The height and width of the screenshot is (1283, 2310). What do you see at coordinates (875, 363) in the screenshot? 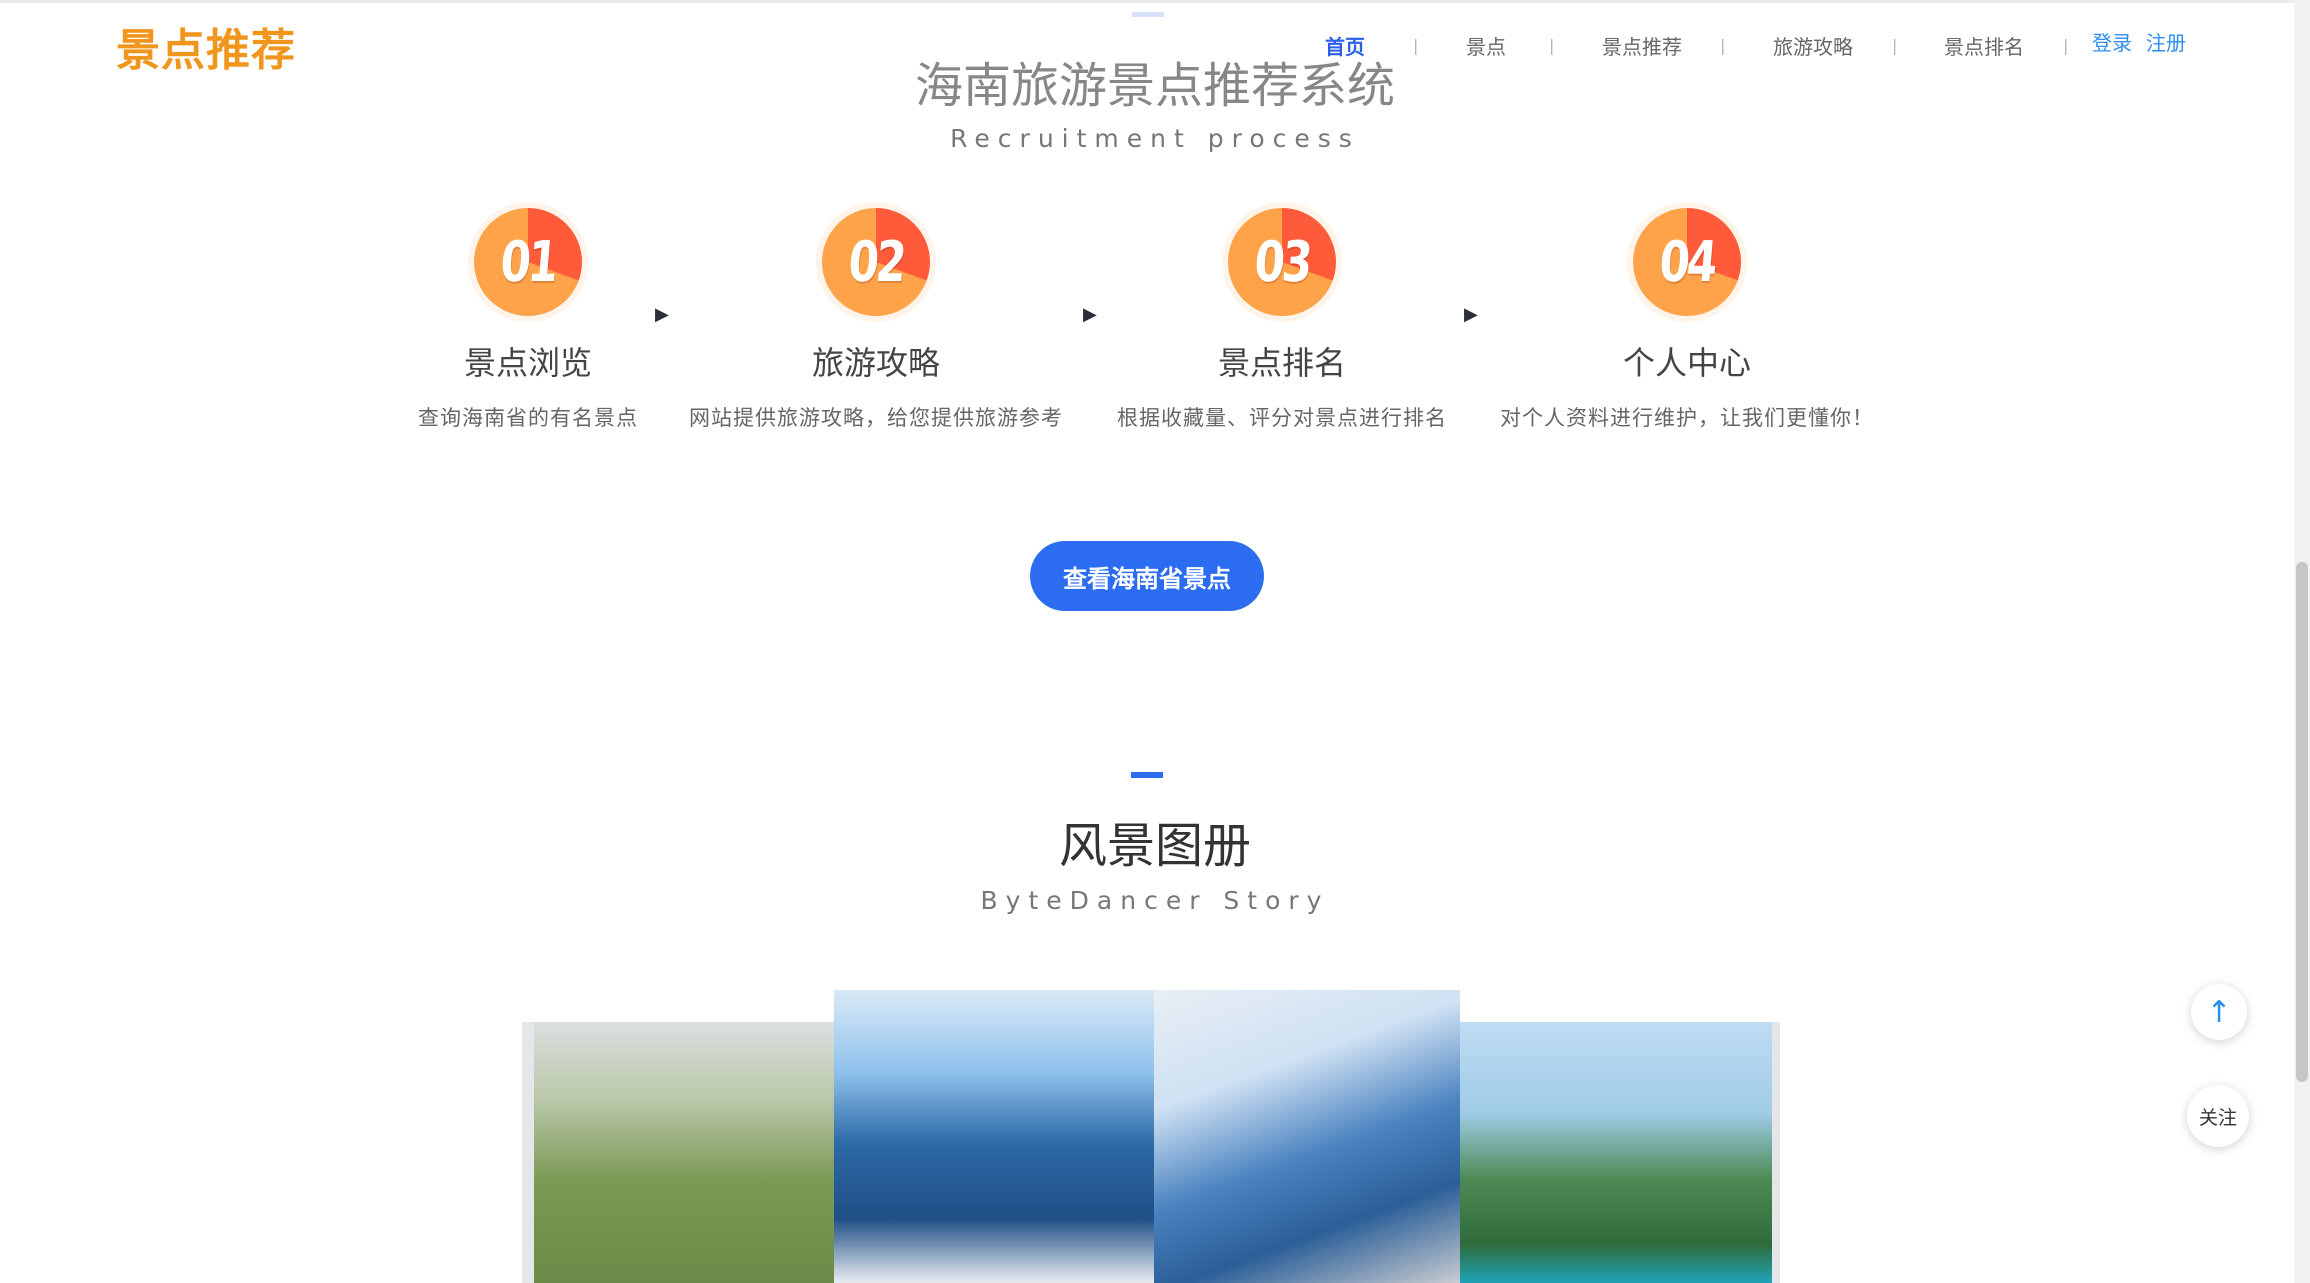
I see `step-title: 旅游攻略` at bounding box center [875, 363].